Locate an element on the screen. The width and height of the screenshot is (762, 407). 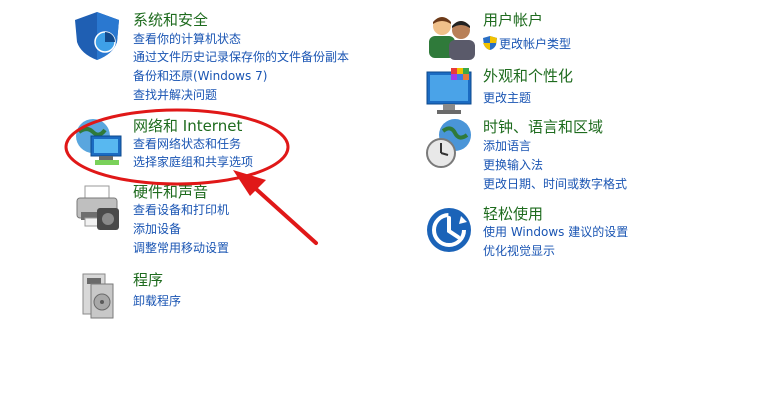
users-icon is located at coordinates (451, 38).